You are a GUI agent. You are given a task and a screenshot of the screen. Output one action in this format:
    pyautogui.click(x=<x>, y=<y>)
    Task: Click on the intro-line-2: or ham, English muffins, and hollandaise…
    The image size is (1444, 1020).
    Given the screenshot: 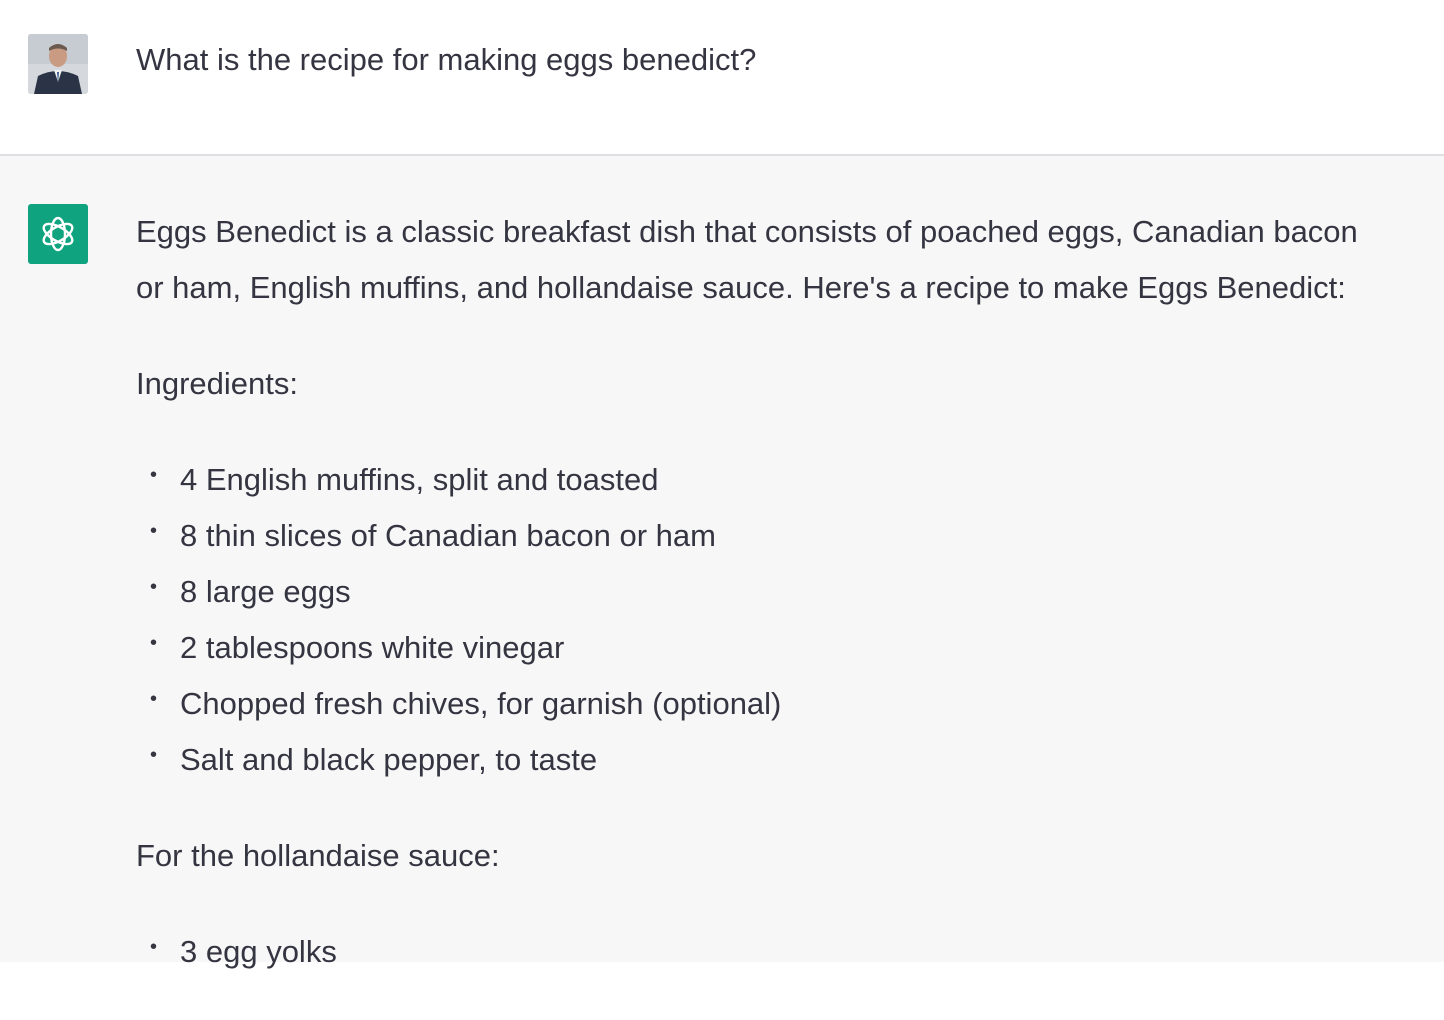 What is the action you would take?
    pyautogui.click(x=741, y=287)
    